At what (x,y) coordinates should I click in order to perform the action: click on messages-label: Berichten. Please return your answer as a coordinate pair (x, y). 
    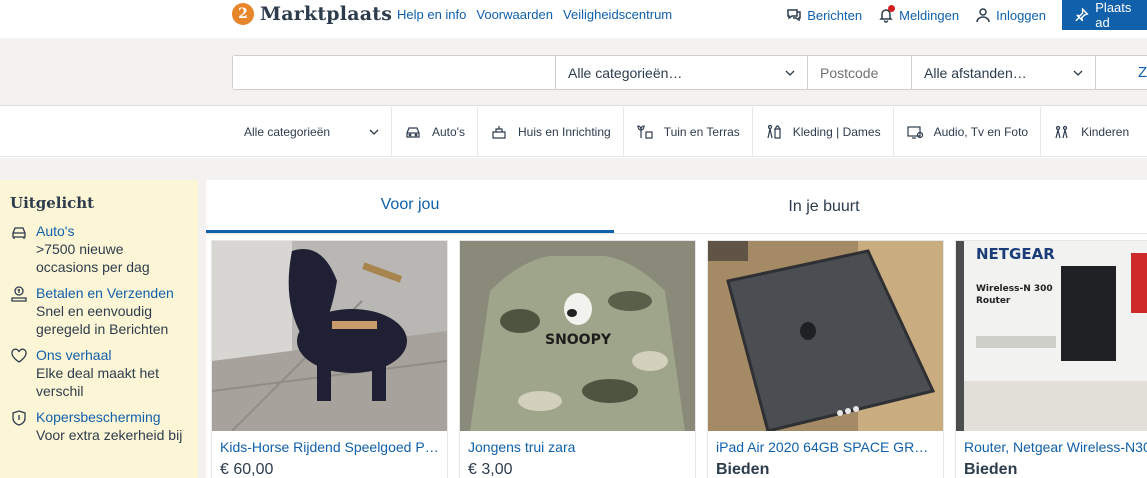
    Looking at the image, I should click on (835, 15).